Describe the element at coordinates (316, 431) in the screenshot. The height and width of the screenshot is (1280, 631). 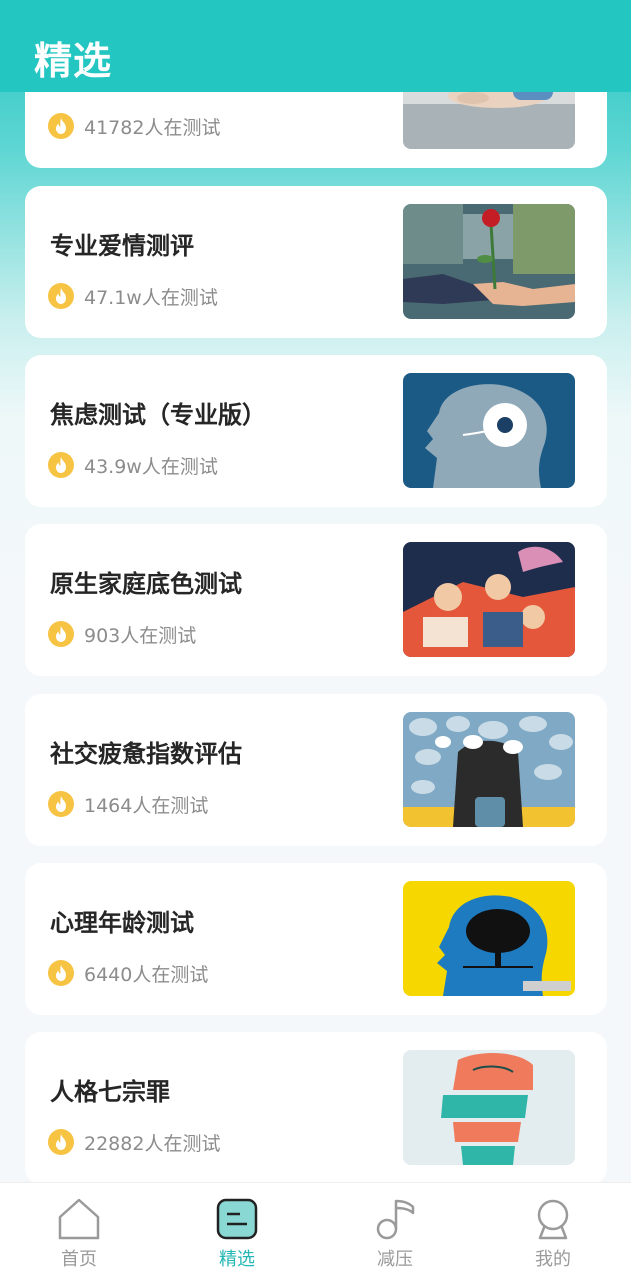
I see `test-card: 焦虑测试（专业版） 43.9w人在测试` at that location.